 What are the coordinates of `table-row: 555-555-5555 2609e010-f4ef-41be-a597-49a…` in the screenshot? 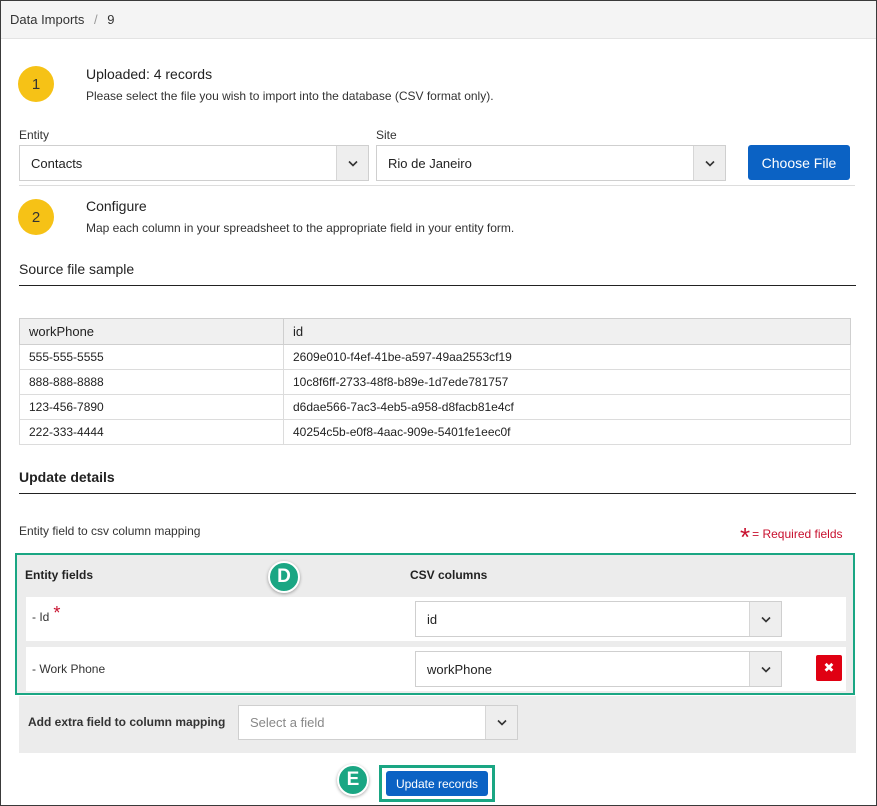 It's located at (435, 357).